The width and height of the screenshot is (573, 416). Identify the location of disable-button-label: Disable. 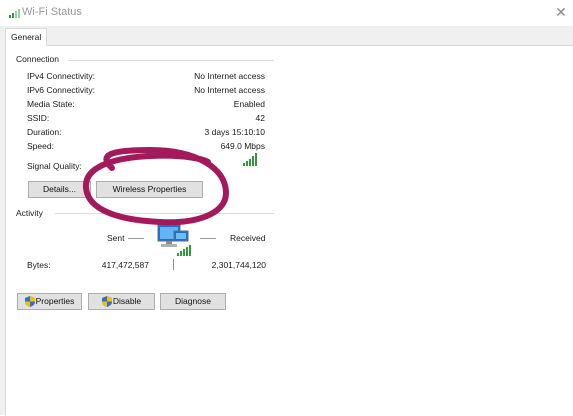
(127, 301).